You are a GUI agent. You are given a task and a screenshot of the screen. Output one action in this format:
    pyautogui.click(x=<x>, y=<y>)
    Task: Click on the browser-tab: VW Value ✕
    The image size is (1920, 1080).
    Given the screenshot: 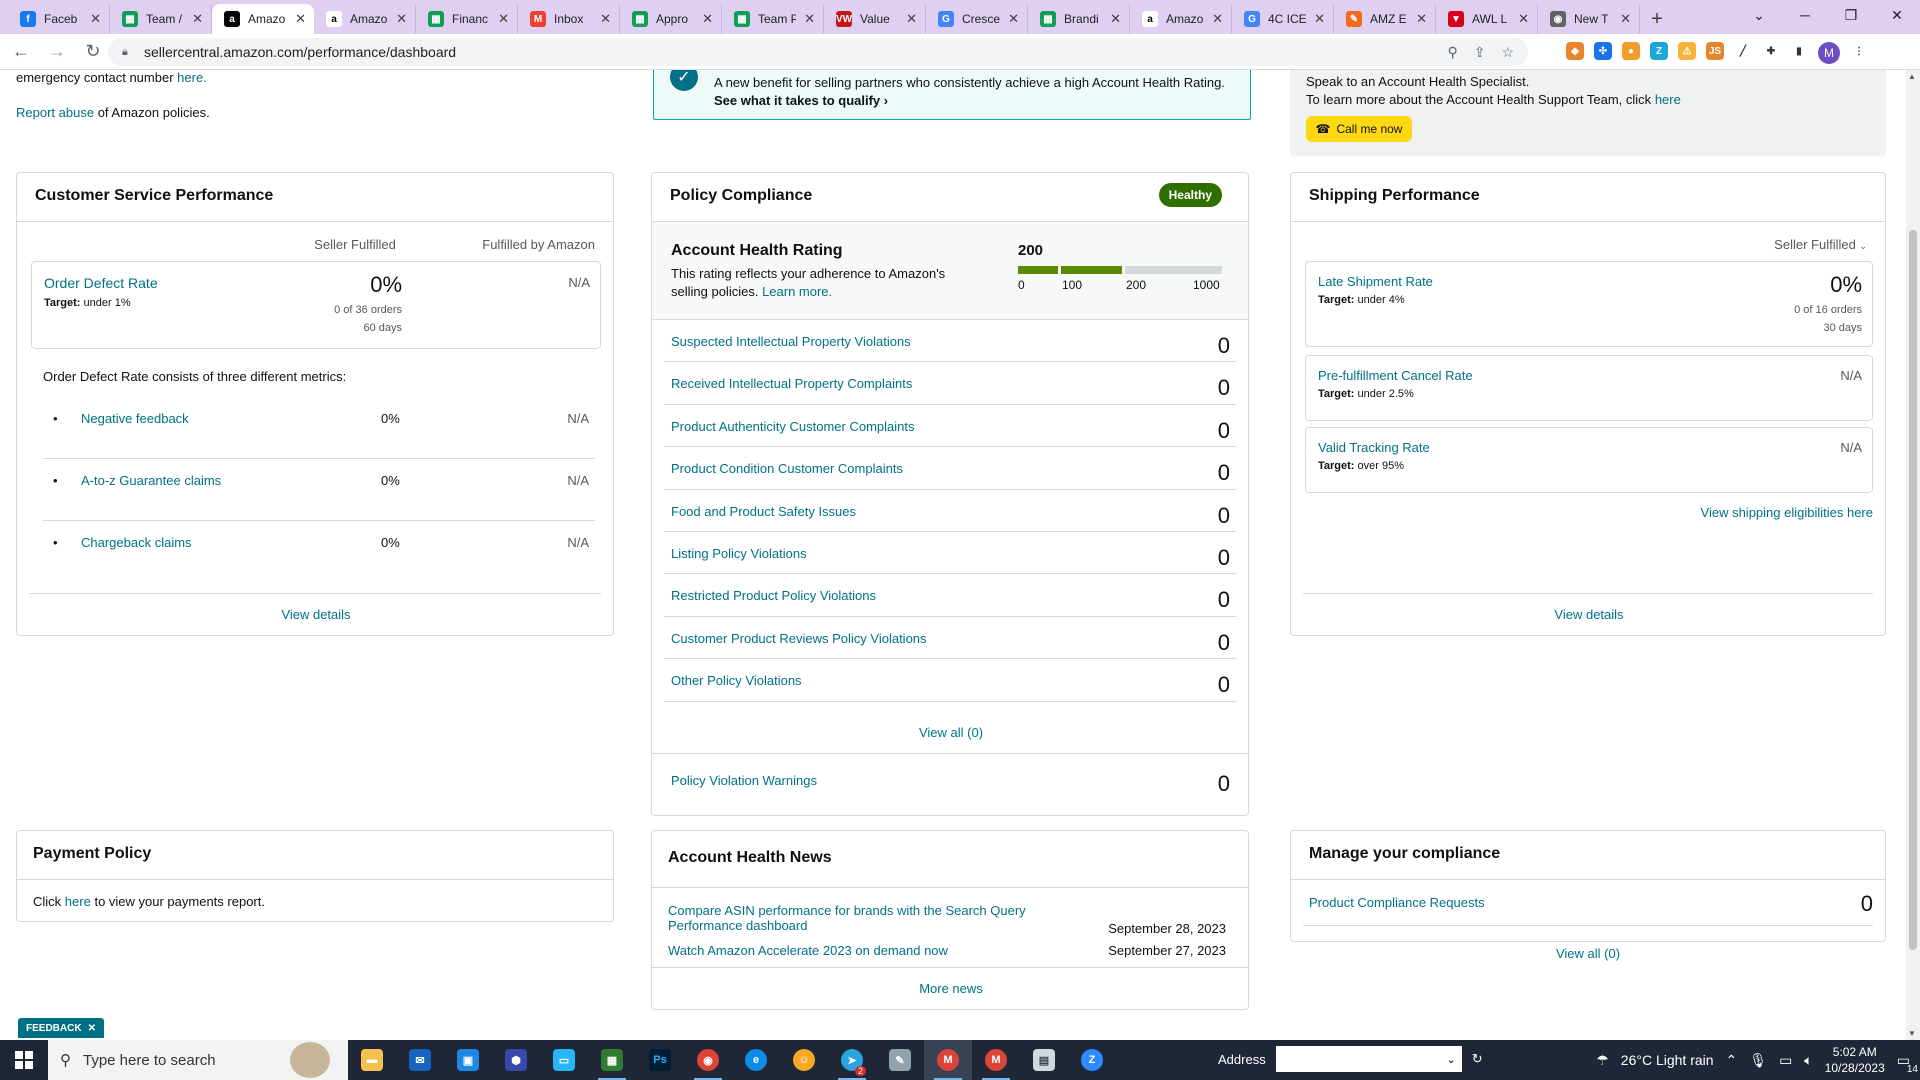 What is the action you would take?
    pyautogui.click(x=875, y=19)
    